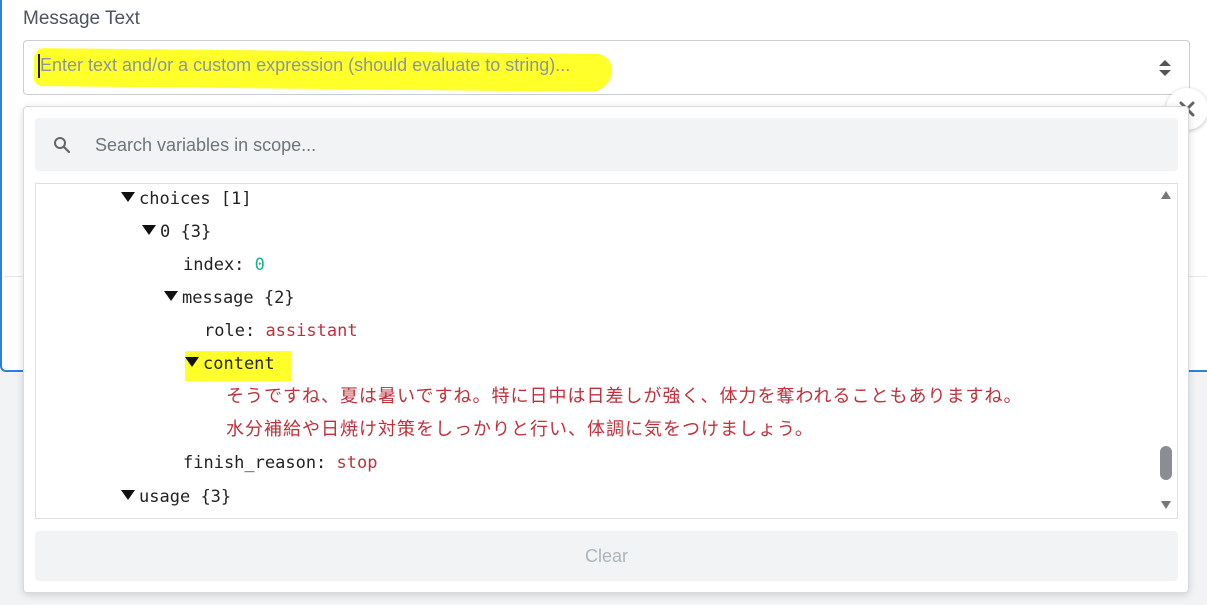  I want to click on search-bar, so click(606, 144).